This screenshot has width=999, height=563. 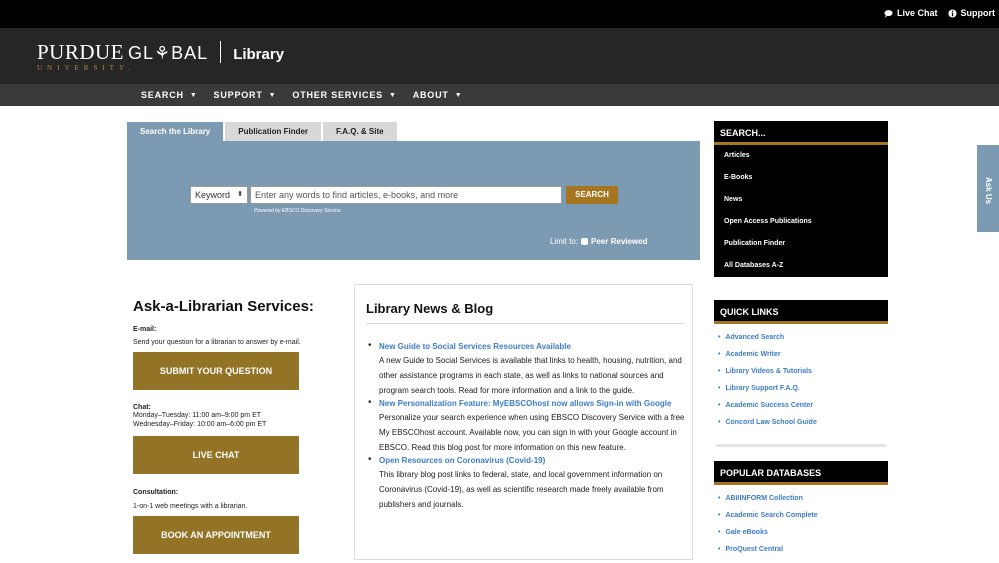 I want to click on quick-link: Concord Law School Guide, so click(x=770, y=422).